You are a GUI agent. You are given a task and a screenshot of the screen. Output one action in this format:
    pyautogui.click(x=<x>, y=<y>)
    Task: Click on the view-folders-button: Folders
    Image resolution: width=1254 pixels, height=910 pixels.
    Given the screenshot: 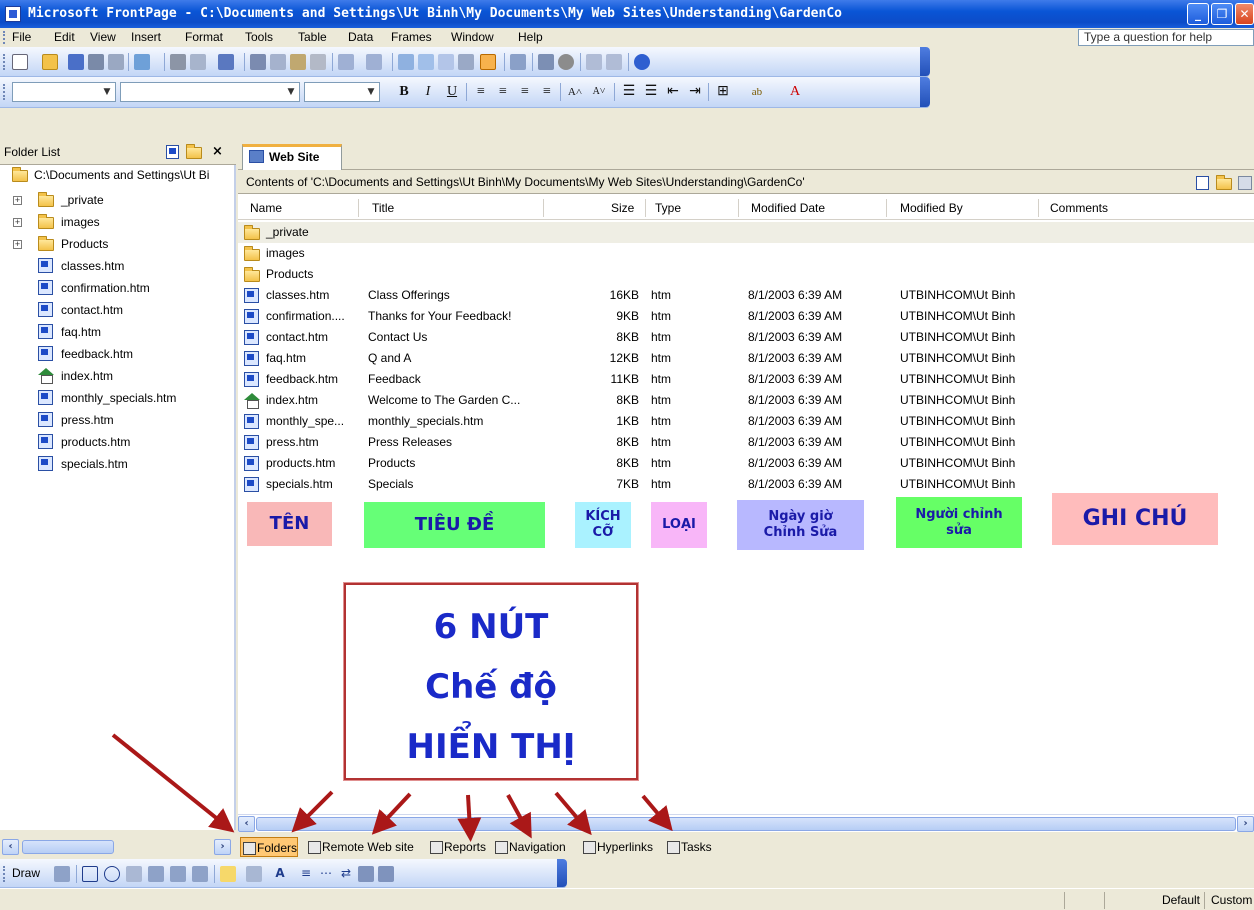 What is the action you would take?
    pyautogui.click(x=269, y=847)
    